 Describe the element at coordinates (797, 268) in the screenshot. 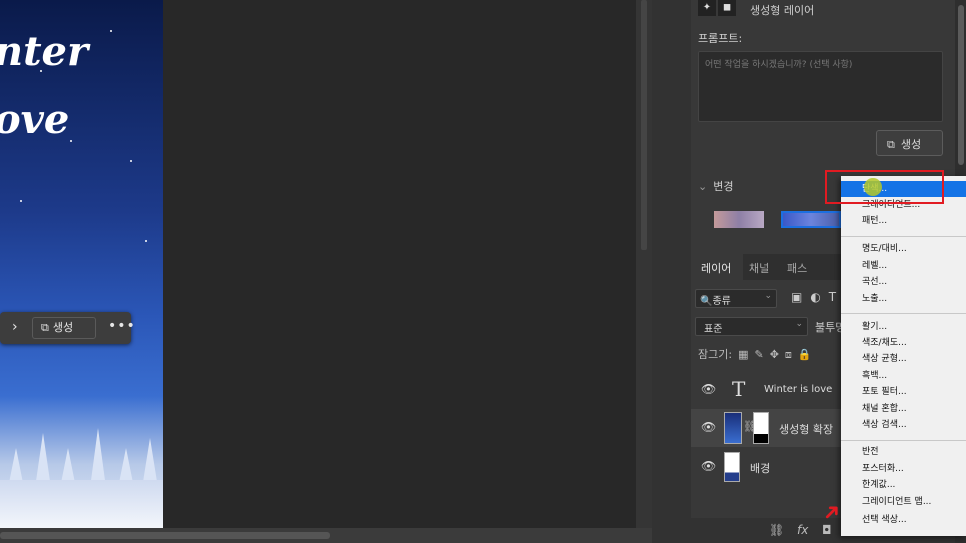

I see `tab-paths: 패스` at that location.